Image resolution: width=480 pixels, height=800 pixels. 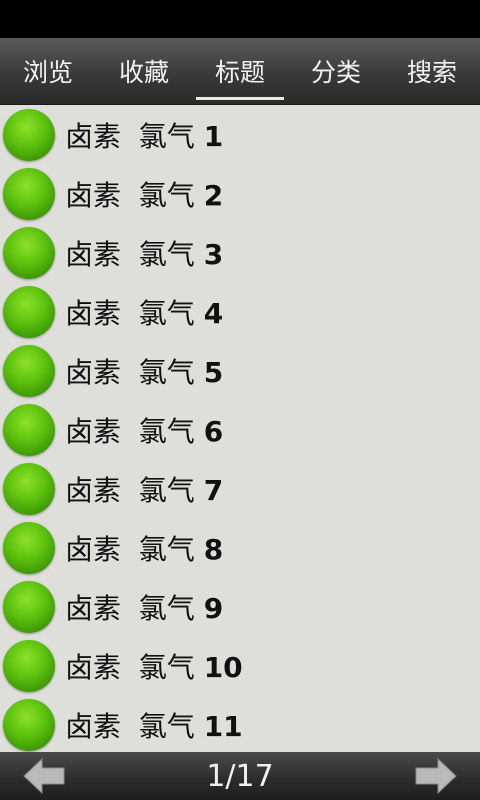 I want to click on list-item-number: 5, so click(x=213, y=372).